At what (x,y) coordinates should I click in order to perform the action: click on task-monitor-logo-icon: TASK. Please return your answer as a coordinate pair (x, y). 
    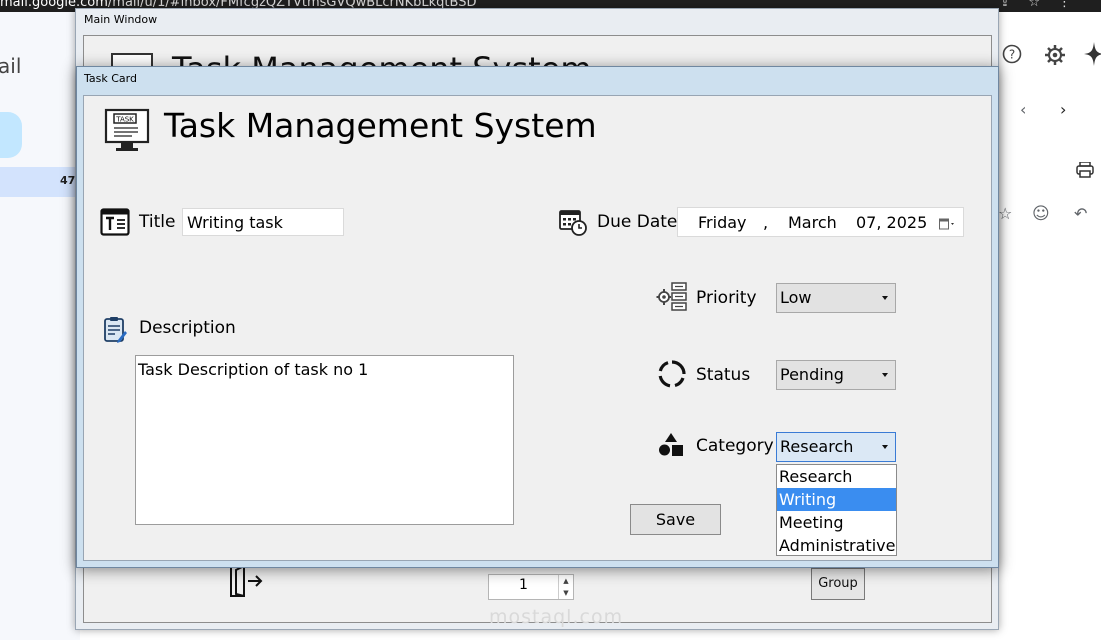
    Looking at the image, I should click on (127, 132).